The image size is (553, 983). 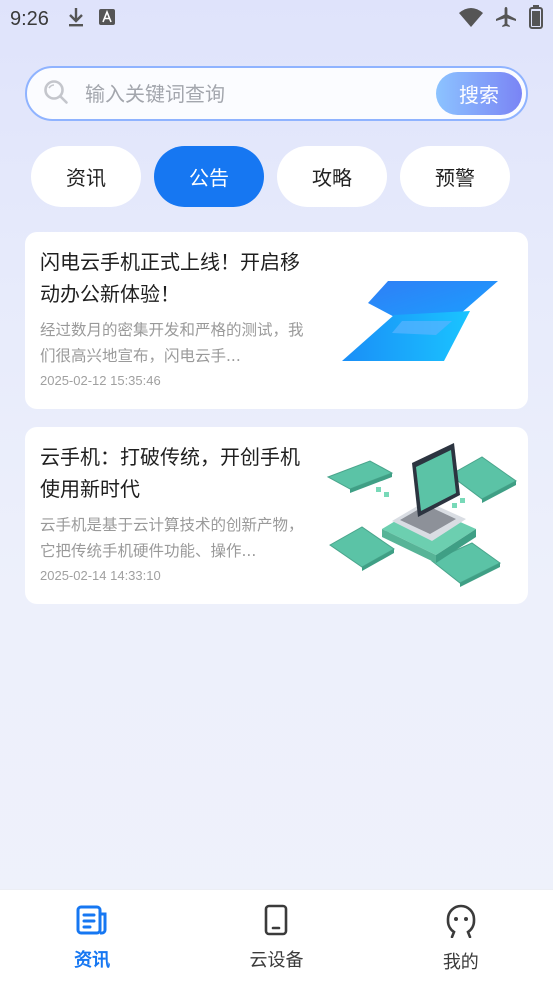 I want to click on search-input, so click(x=250, y=93).